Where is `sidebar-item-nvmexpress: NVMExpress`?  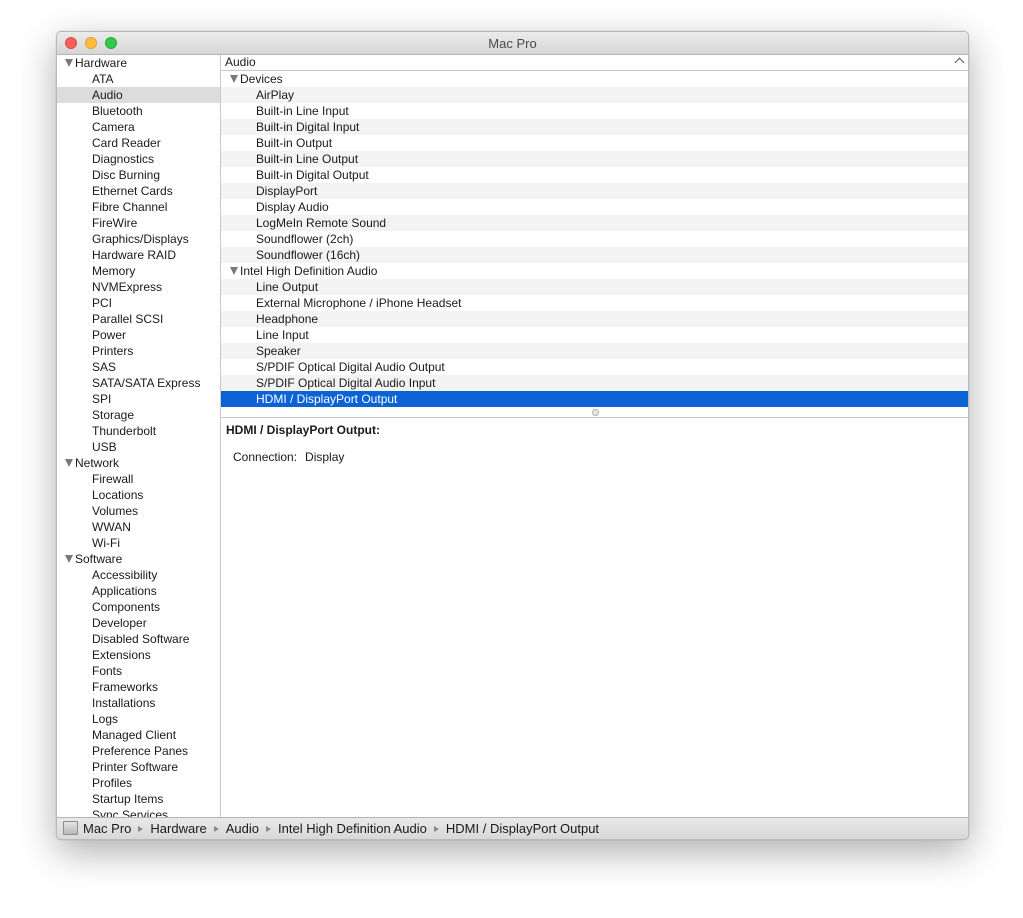 sidebar-item-nvmexpress: NVMExpress is located at coordinates (138, 287).